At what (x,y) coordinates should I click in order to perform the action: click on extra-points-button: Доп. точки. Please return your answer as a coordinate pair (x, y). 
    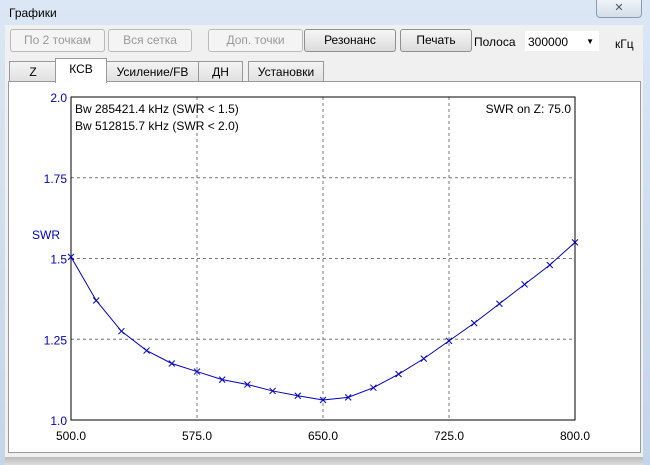
    Looking at the image, I should click on (255, 40).